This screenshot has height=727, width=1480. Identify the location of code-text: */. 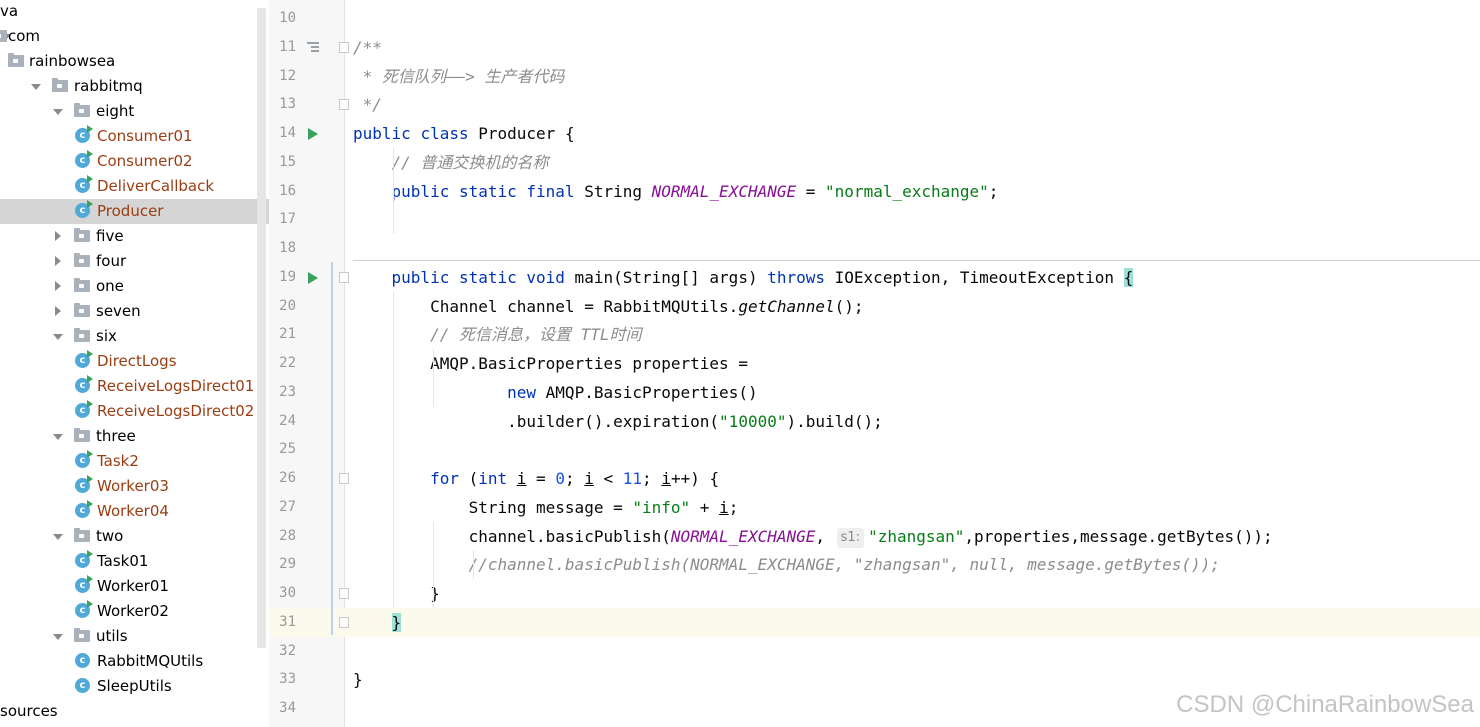
(367, 105).